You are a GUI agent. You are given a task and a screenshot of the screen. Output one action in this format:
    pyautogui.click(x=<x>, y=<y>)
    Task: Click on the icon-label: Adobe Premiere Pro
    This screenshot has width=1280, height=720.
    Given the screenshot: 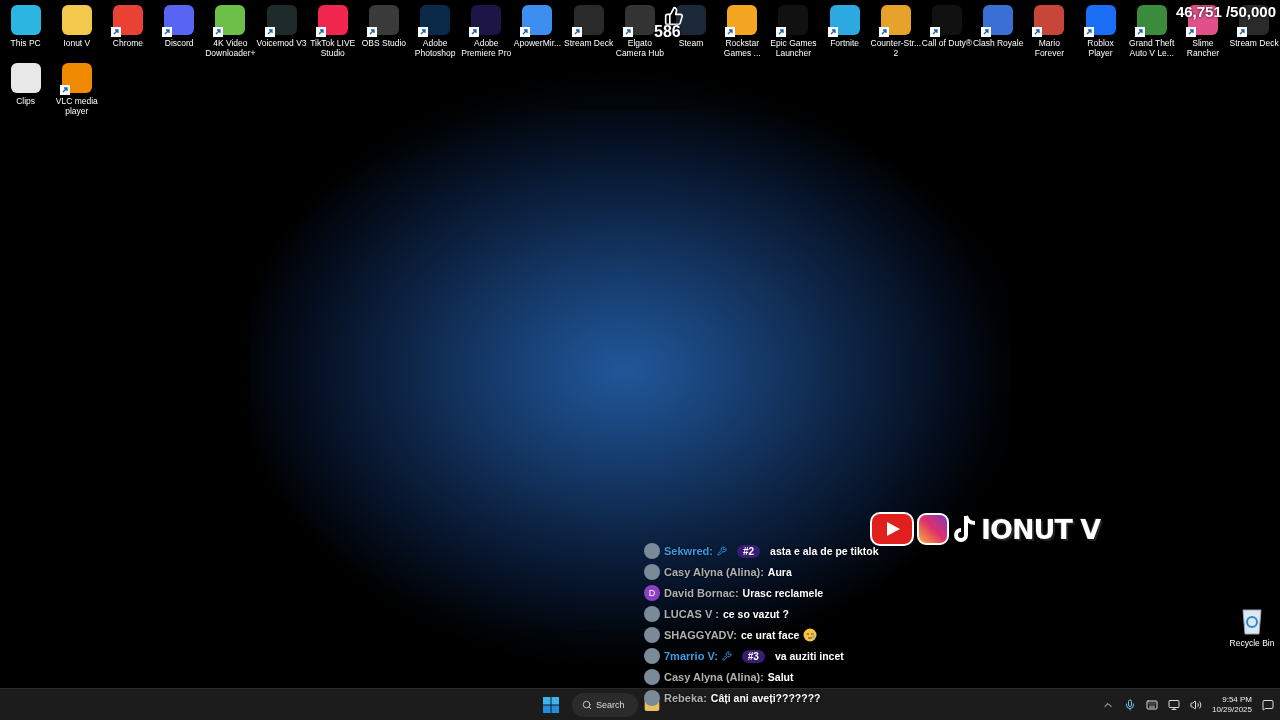 What is the action you would take?
    pyautogui.click(x=486, y=48)
    